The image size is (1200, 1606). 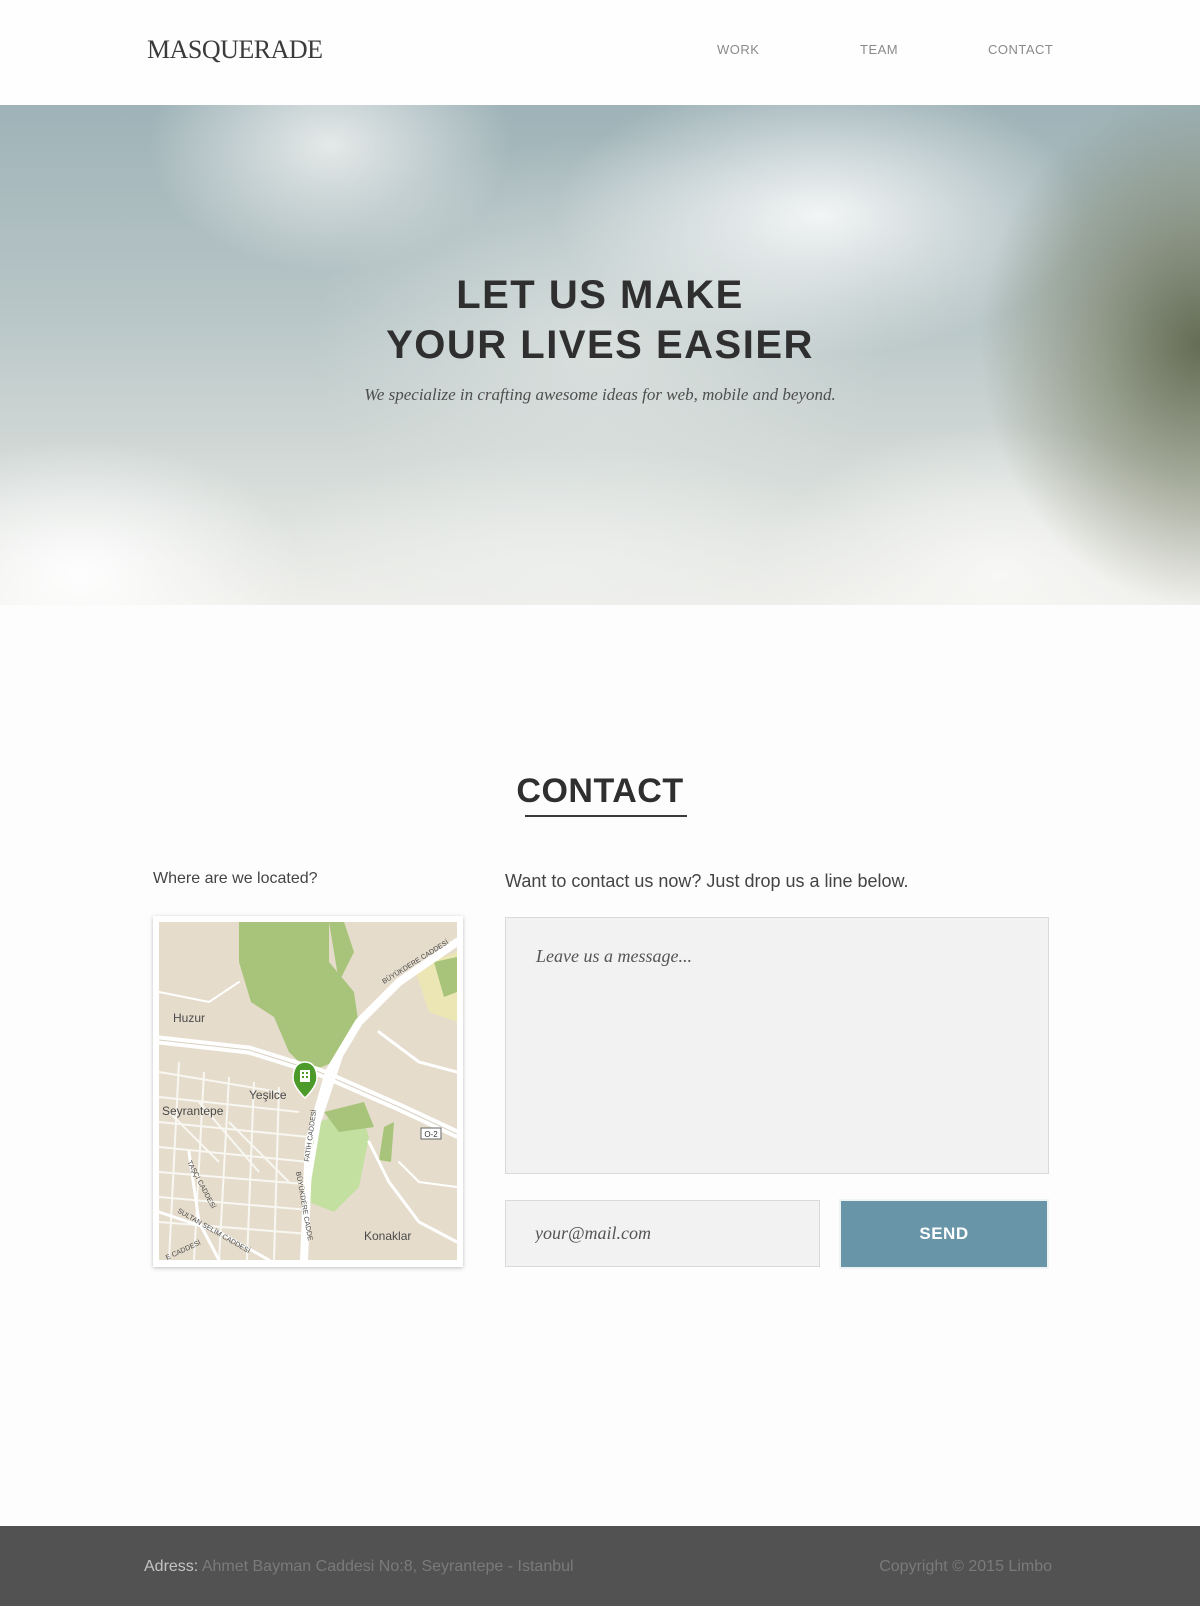 I want to click on site-header: MASQUERADE WORK TEAM CONTACT, so click(x=600, y=52).